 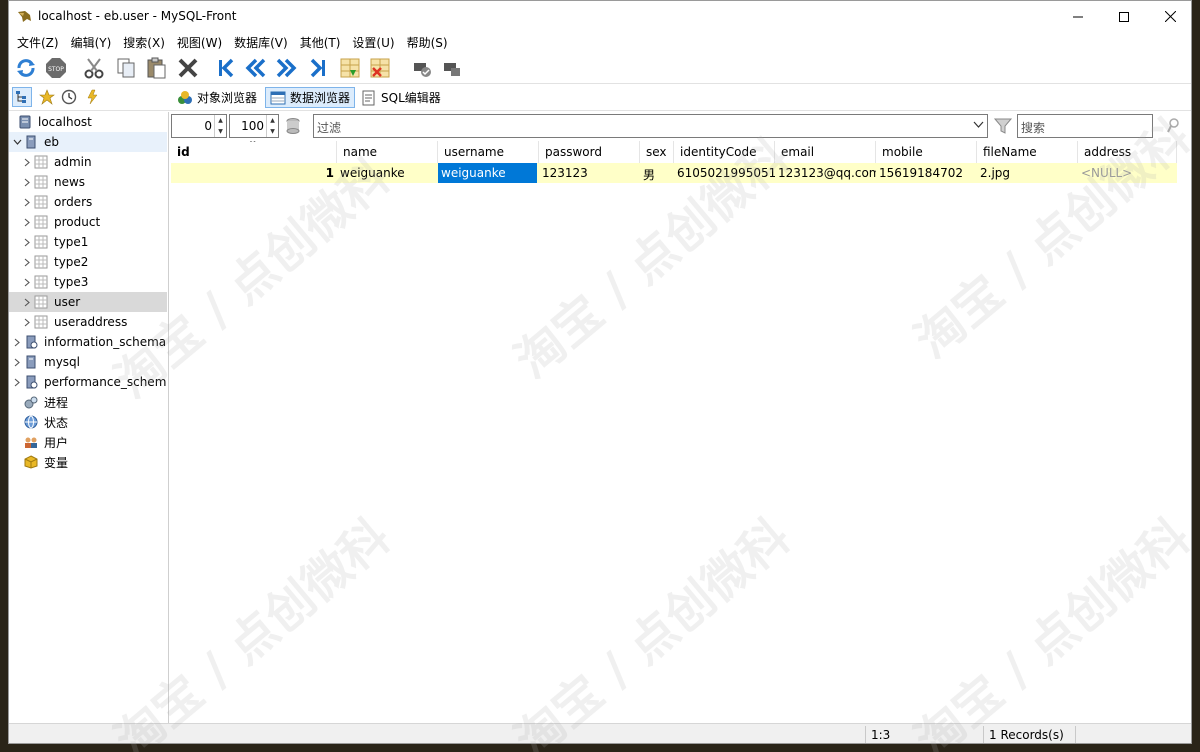 What do you see at coordinates (88, 402) in the screenshot?
I see `tree-item-processes: 进程` at bounding box center [88, 402].